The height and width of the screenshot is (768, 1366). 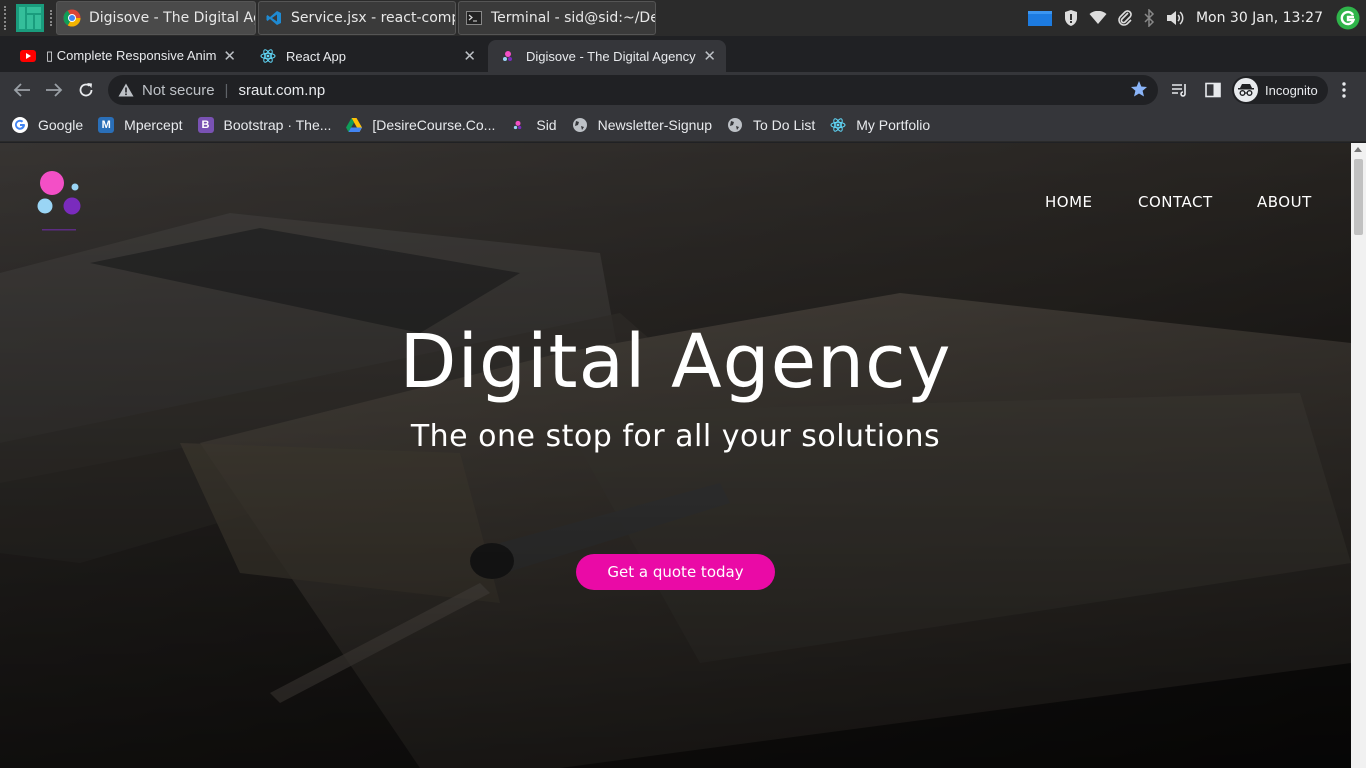 I want to click on bookmark-label: Mpercept, so click(x=153, y=124).